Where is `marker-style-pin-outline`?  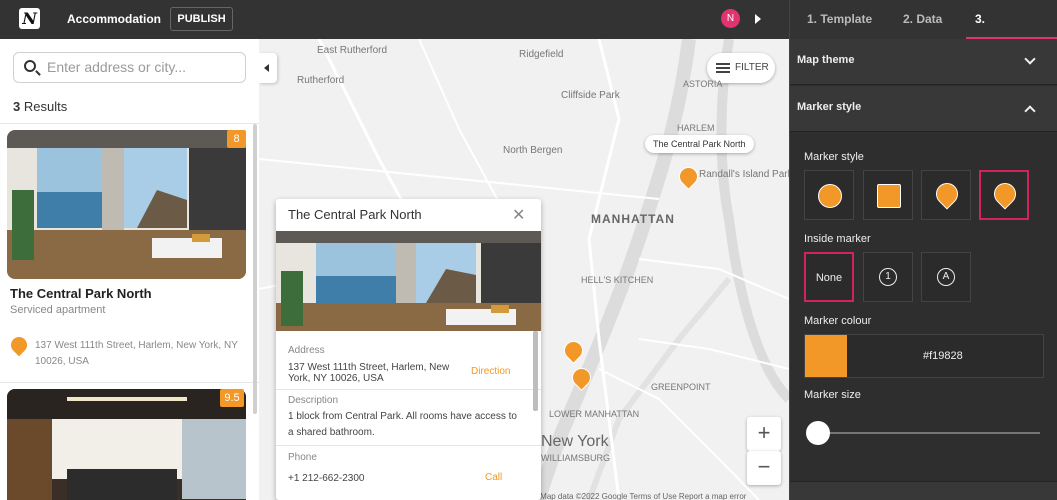 marker-style-pin-outline is located at coordinates (1004, 195).